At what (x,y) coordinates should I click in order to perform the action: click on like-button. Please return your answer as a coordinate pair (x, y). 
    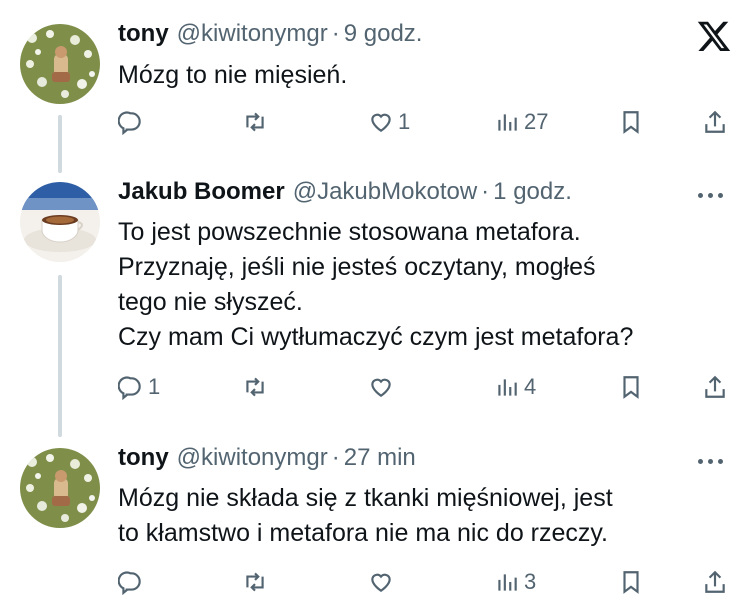
    Looking at the image, I should click on (383, 582).